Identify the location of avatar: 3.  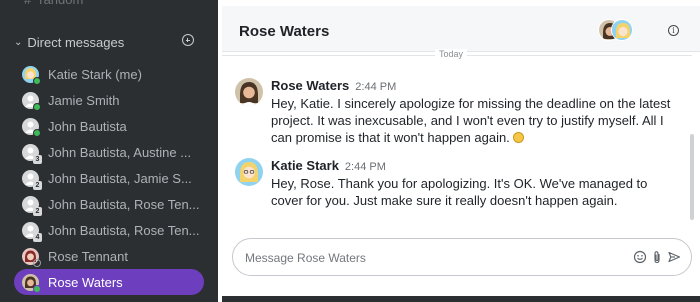
(32, 153).